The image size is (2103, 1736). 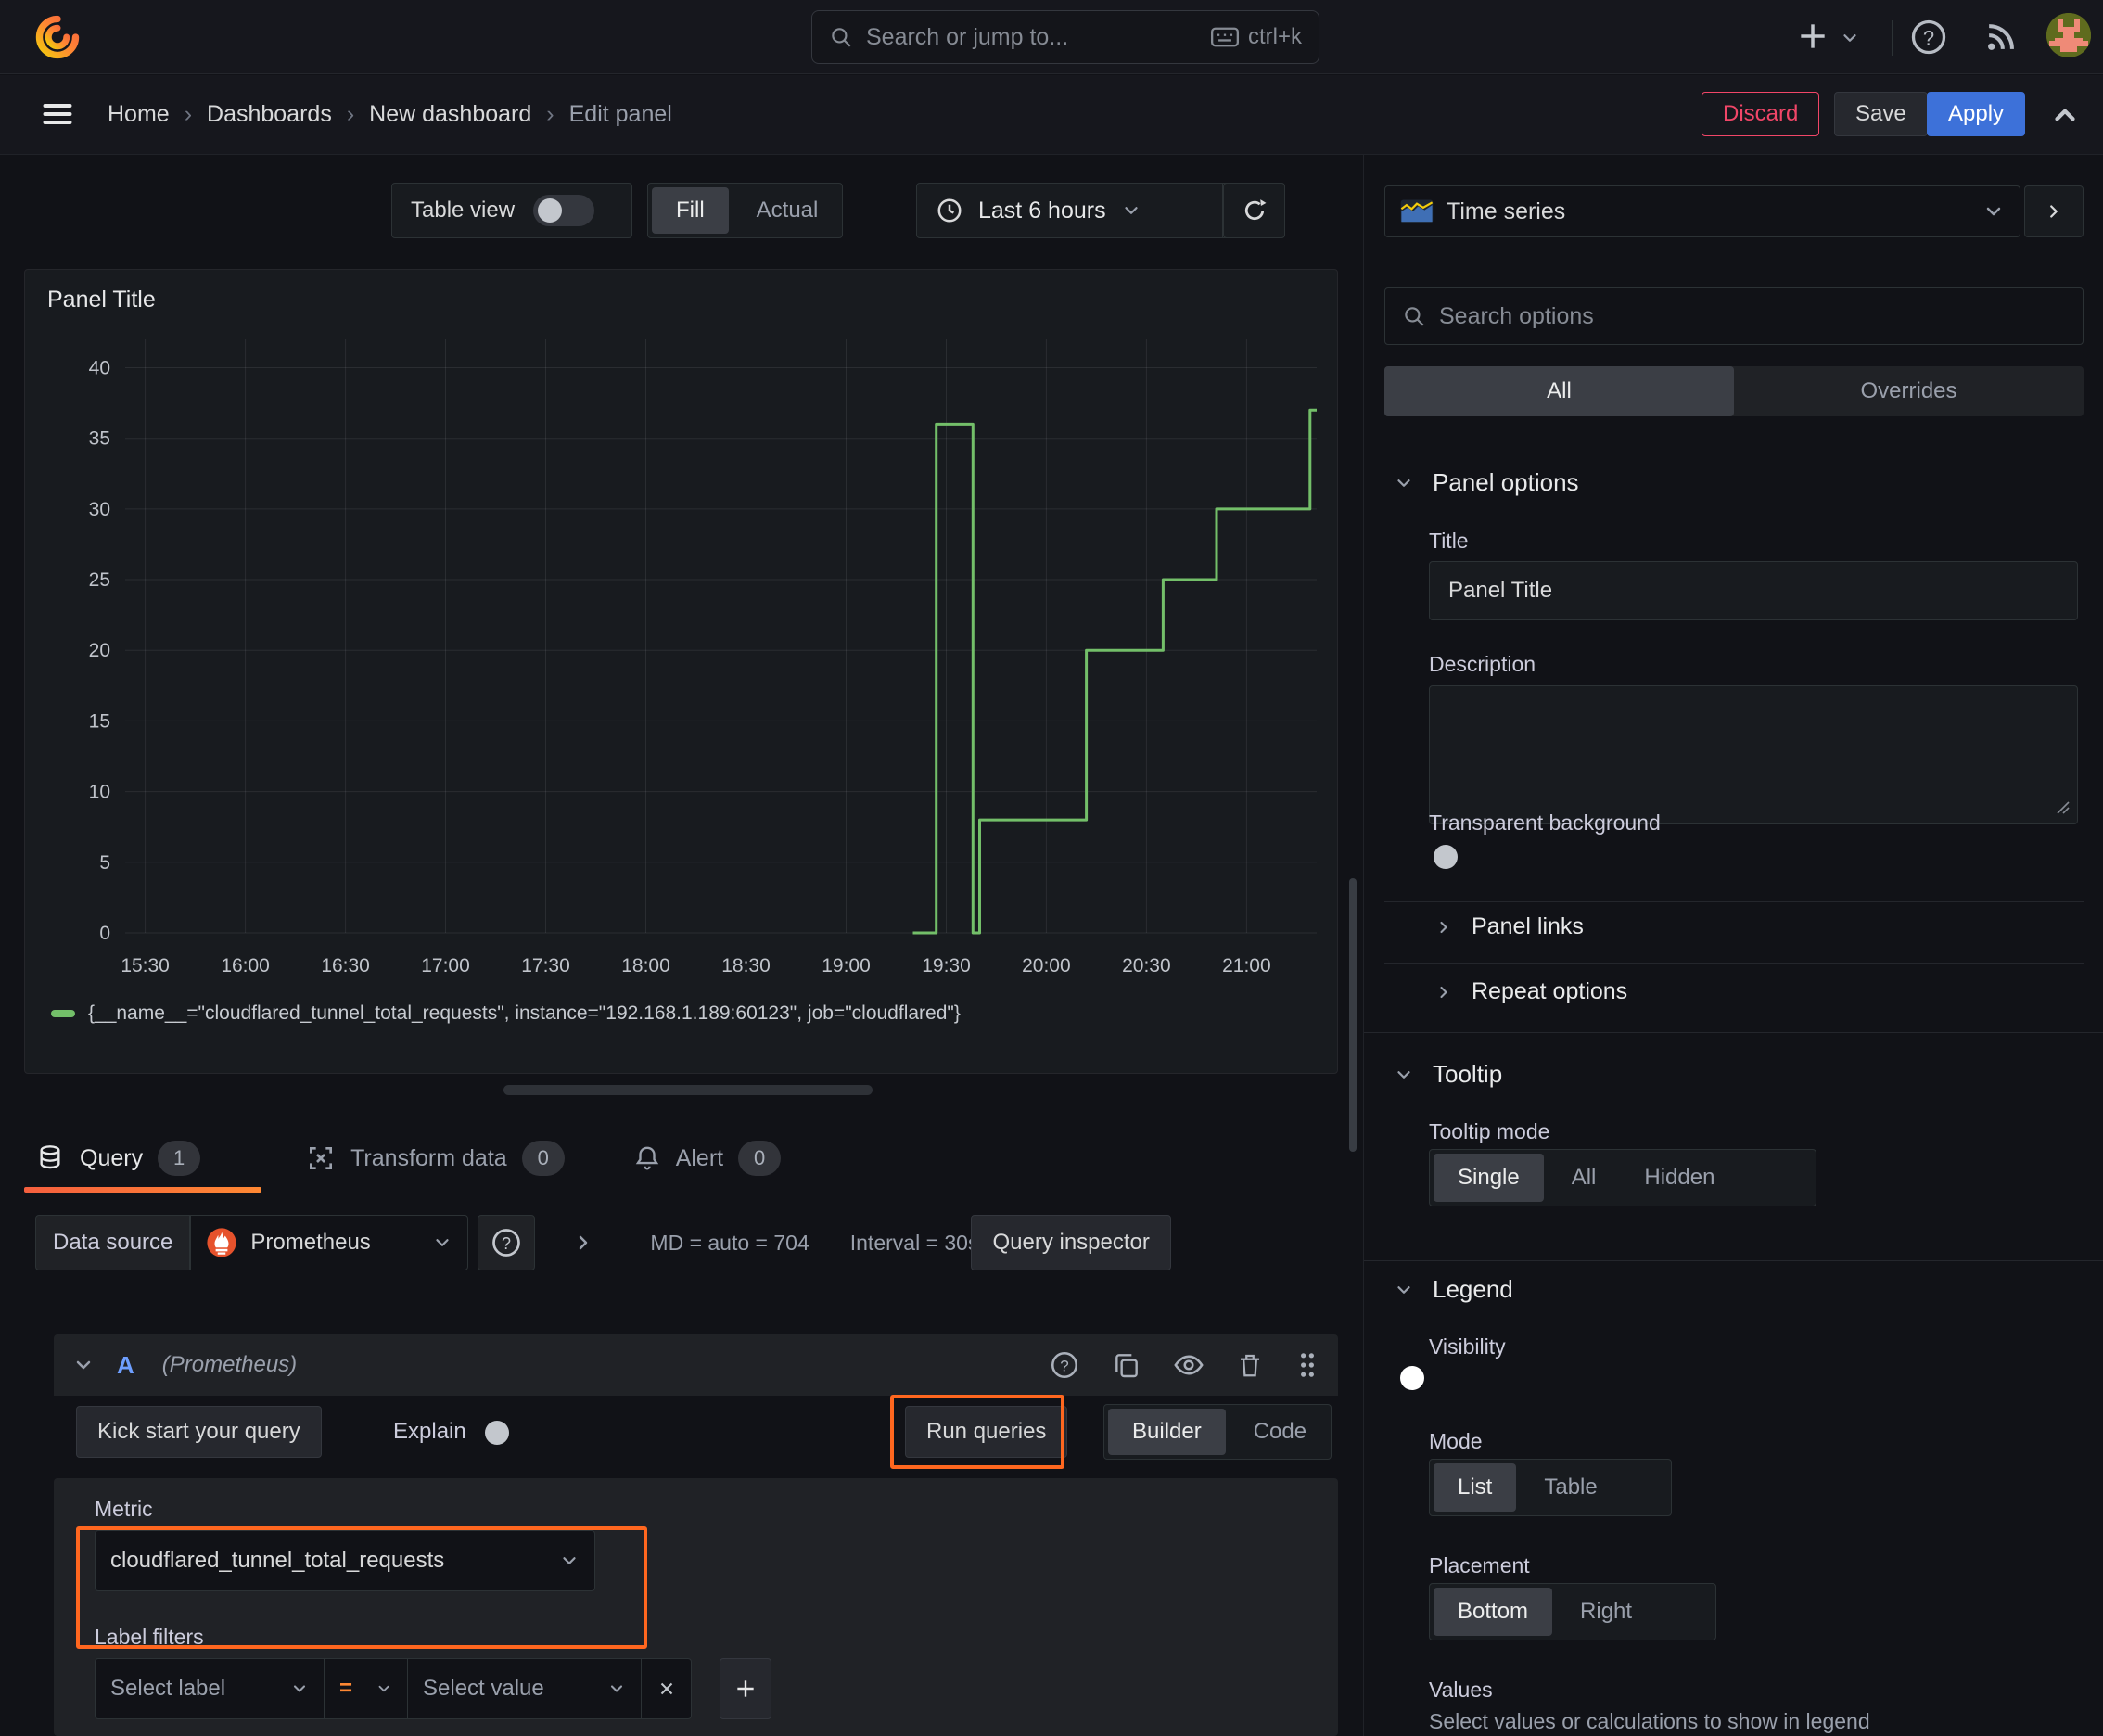 What do you see at coordinates (445, 965) in the screenshot?
I see `svg-text: 17:00` at bounding box center [445, 965].